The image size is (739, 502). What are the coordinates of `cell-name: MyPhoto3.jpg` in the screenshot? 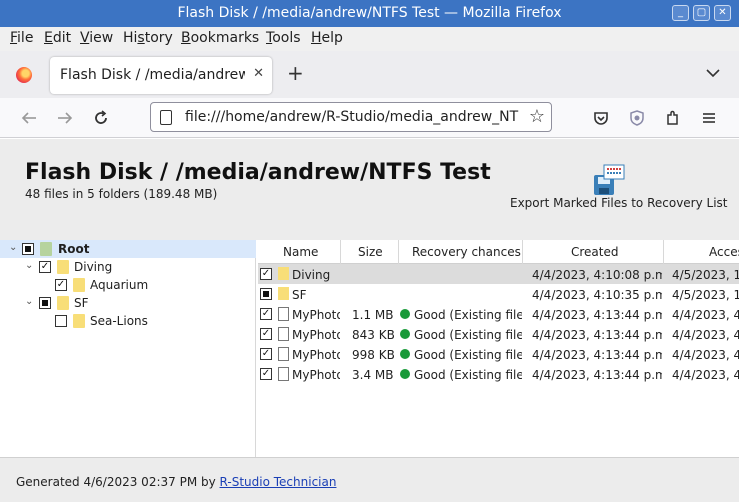 It's located at (316, 355).